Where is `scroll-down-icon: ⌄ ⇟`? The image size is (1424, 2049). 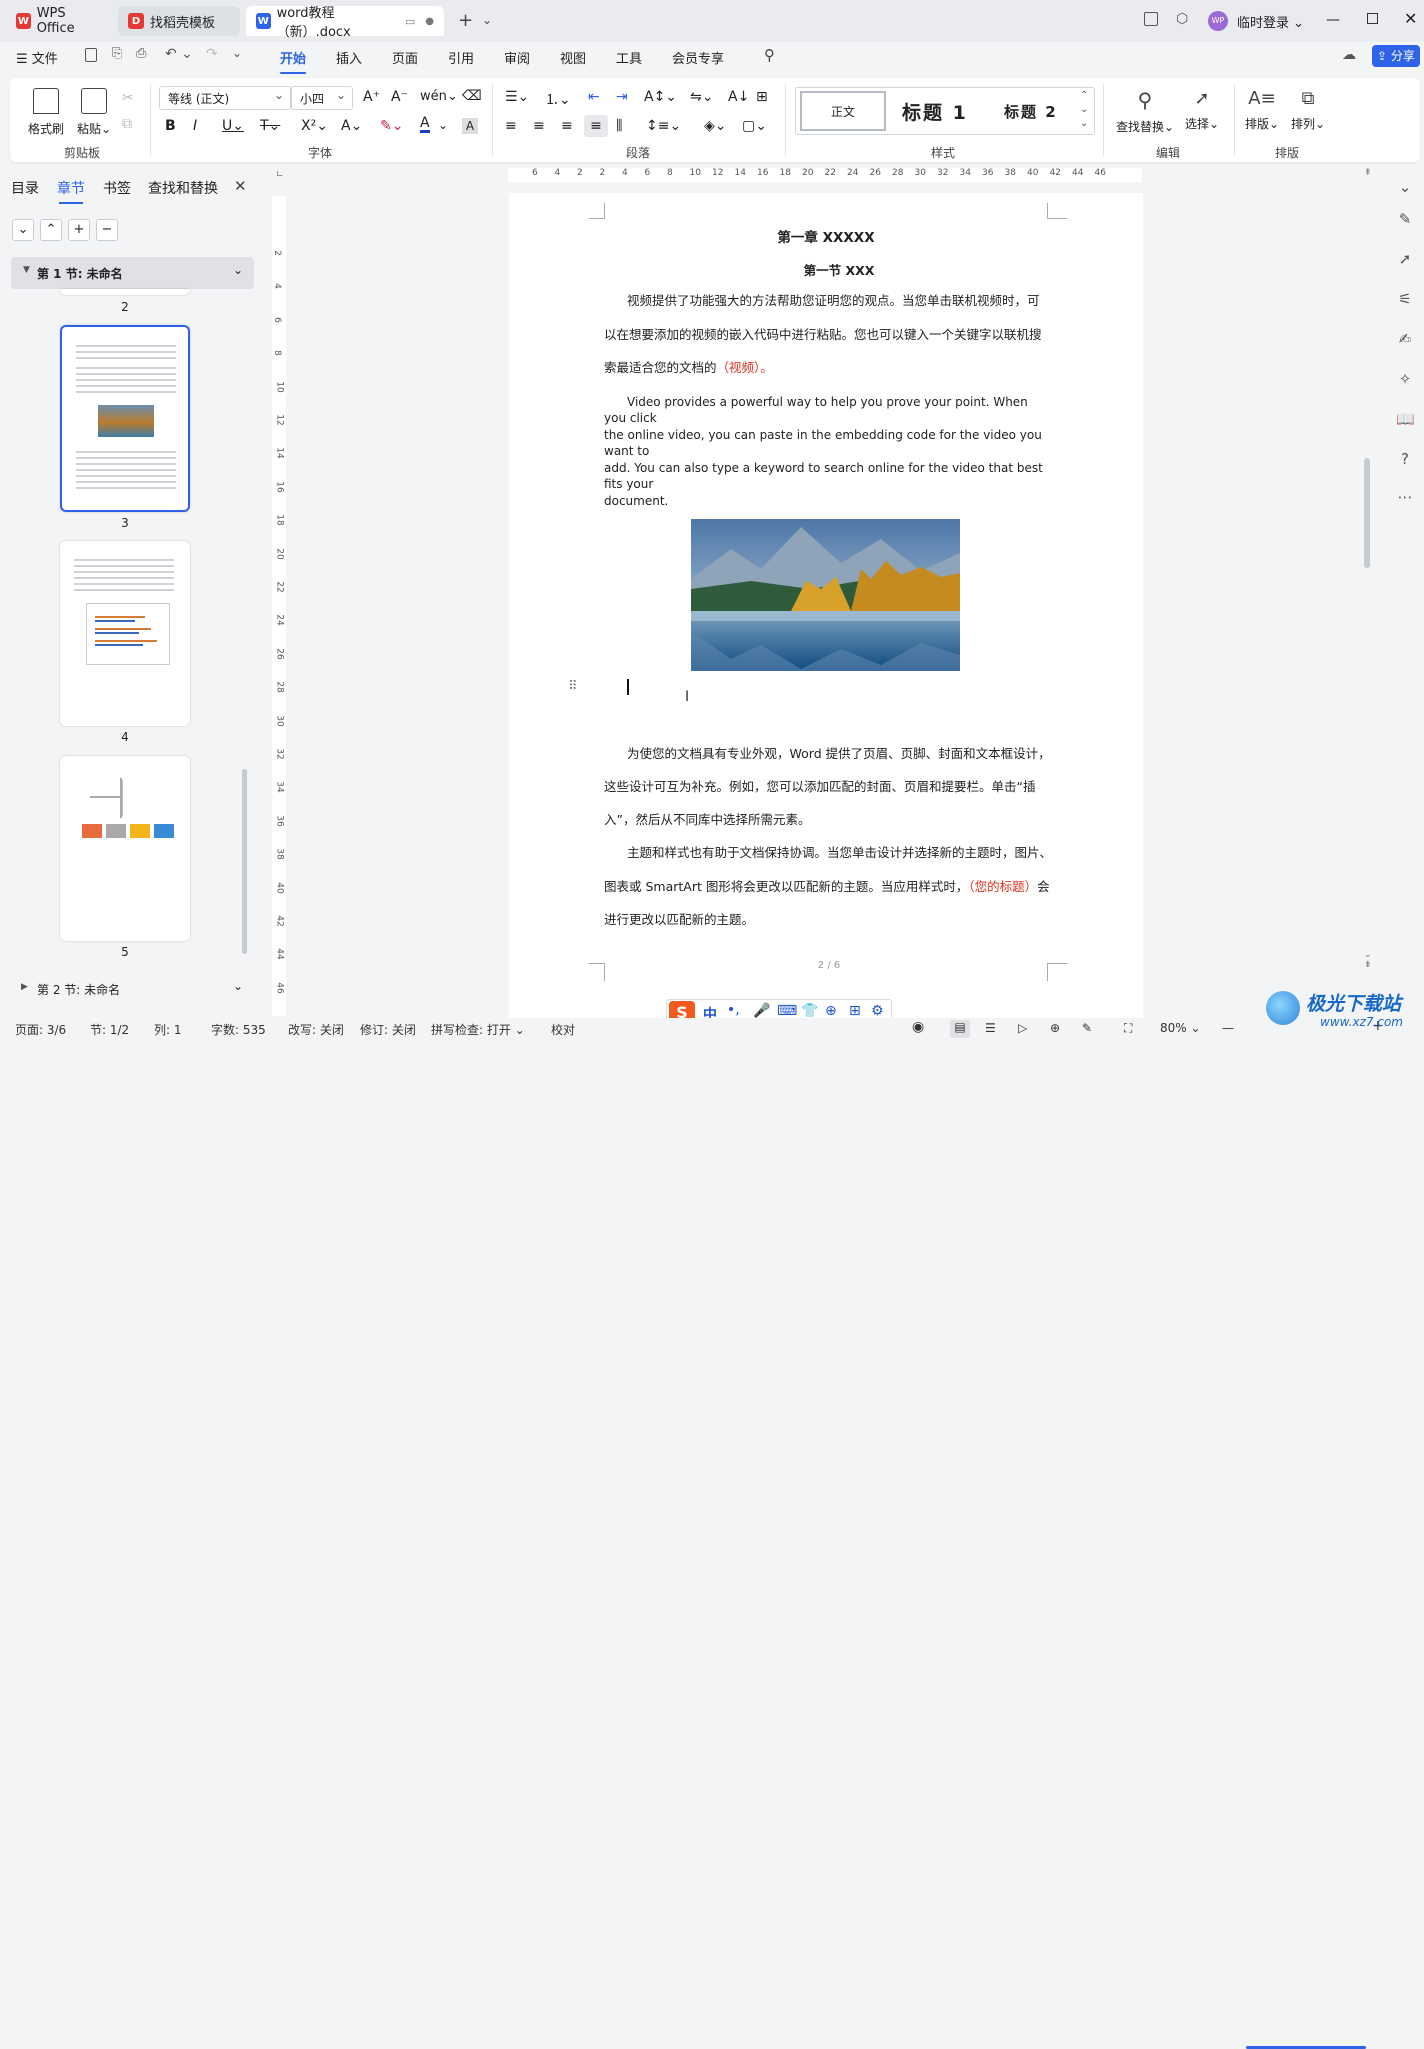 scroll-down-icon: ⌄ ⇟ is located at coordinates (1368, 960).